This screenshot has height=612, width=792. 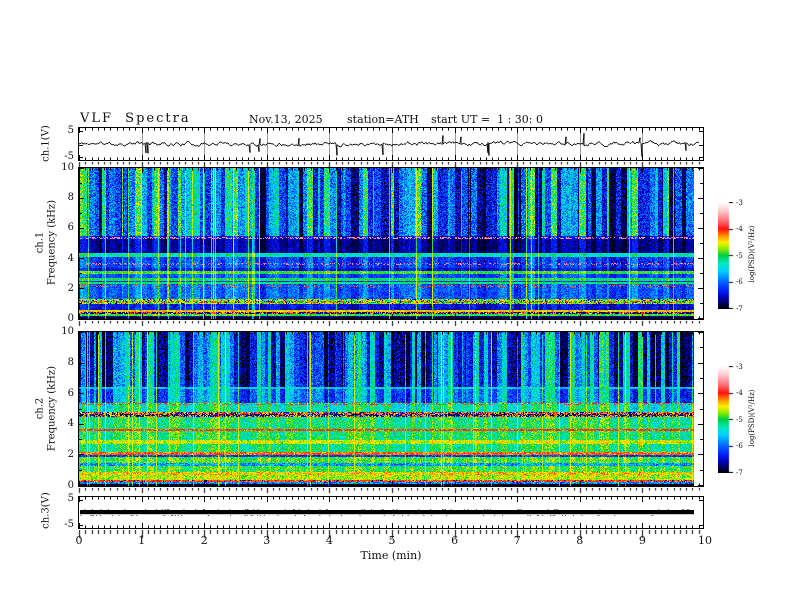 I want to click on panel-ch3-waveform, so click(x=391, y=512).